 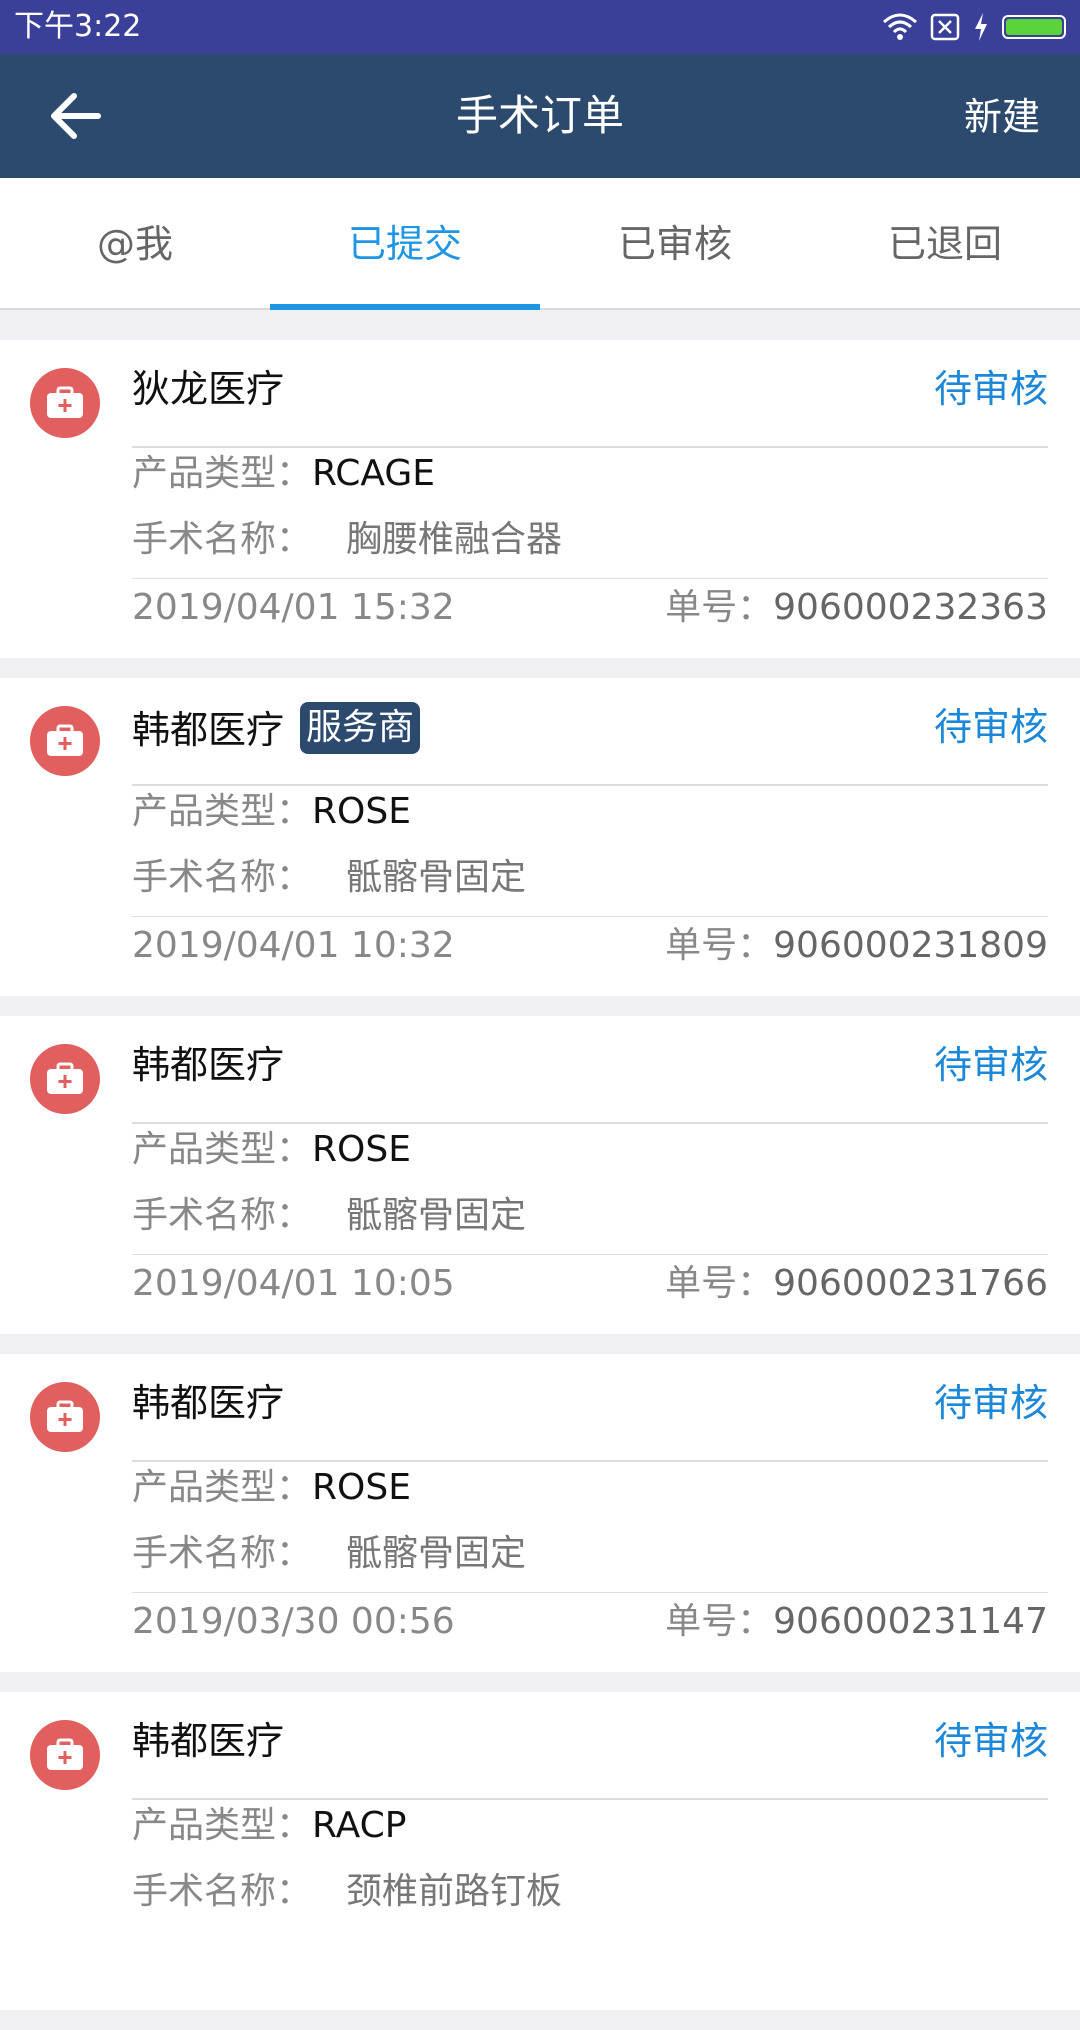 I want to click on status-bar: 下午3:22, so click(x=540, y=27).